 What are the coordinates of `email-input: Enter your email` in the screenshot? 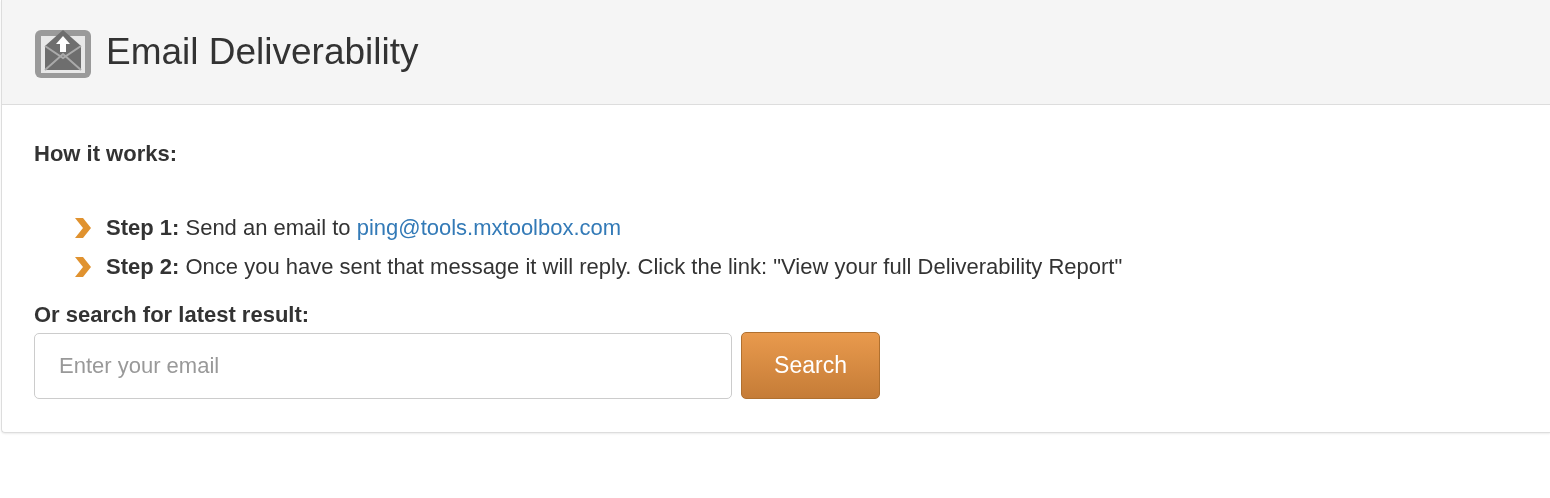 It's located at (383, 365).